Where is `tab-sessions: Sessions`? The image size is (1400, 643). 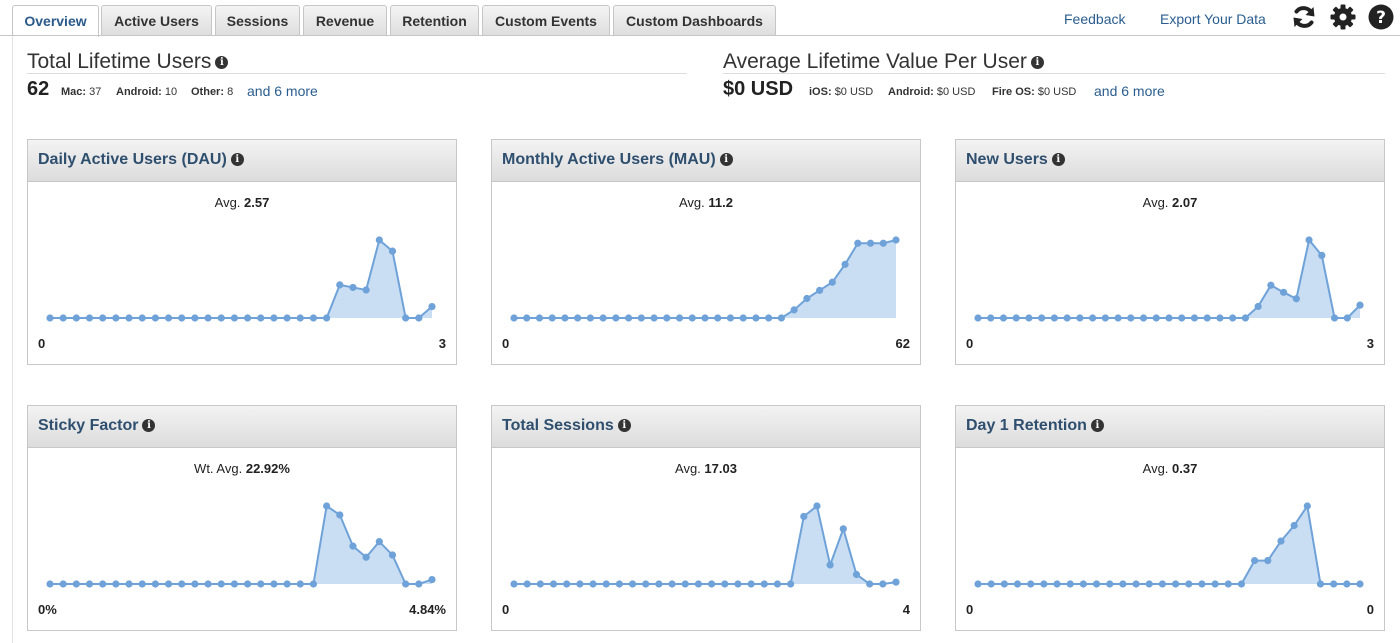
tab-sessions: Sessions is located at coordinates (257, 20).